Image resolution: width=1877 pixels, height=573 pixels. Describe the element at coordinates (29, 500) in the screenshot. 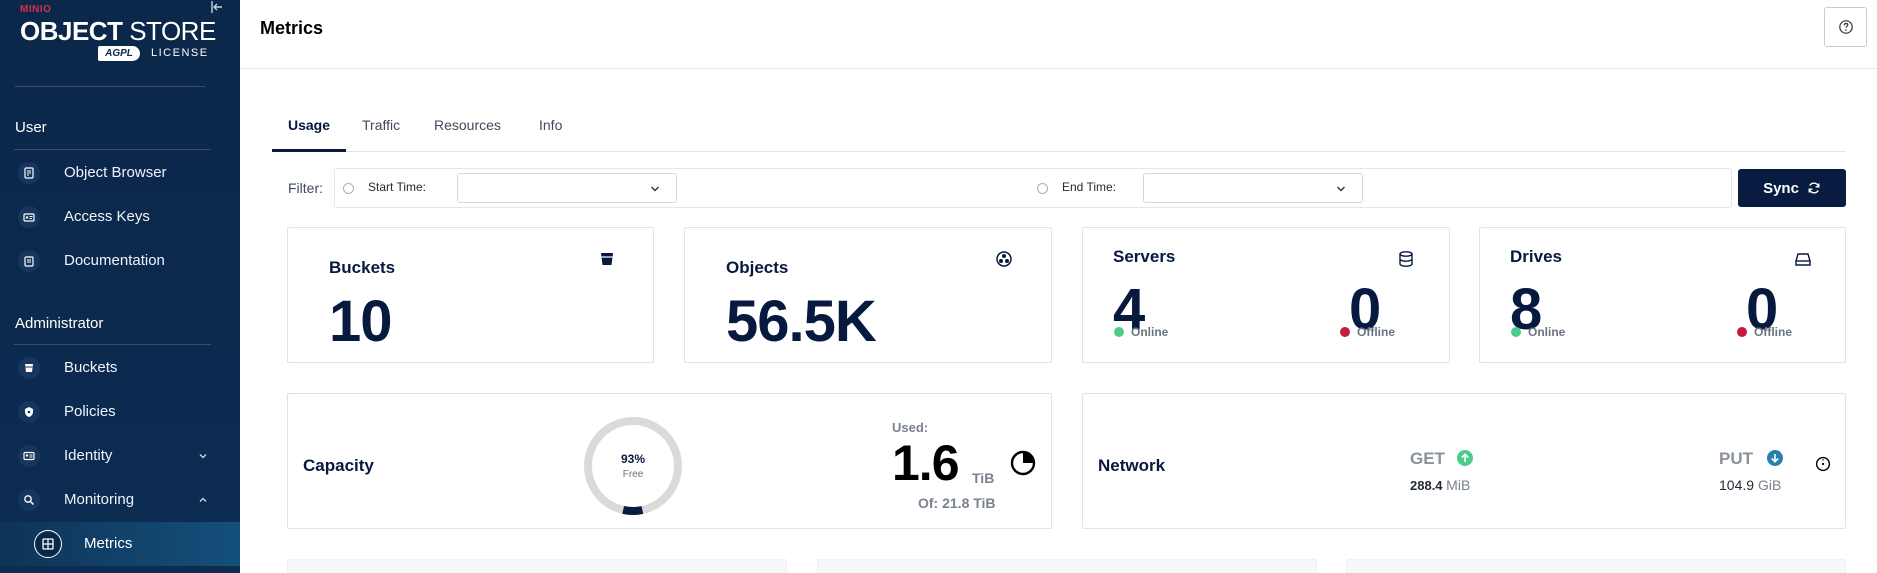

I see `monitoring-icon` at that location.